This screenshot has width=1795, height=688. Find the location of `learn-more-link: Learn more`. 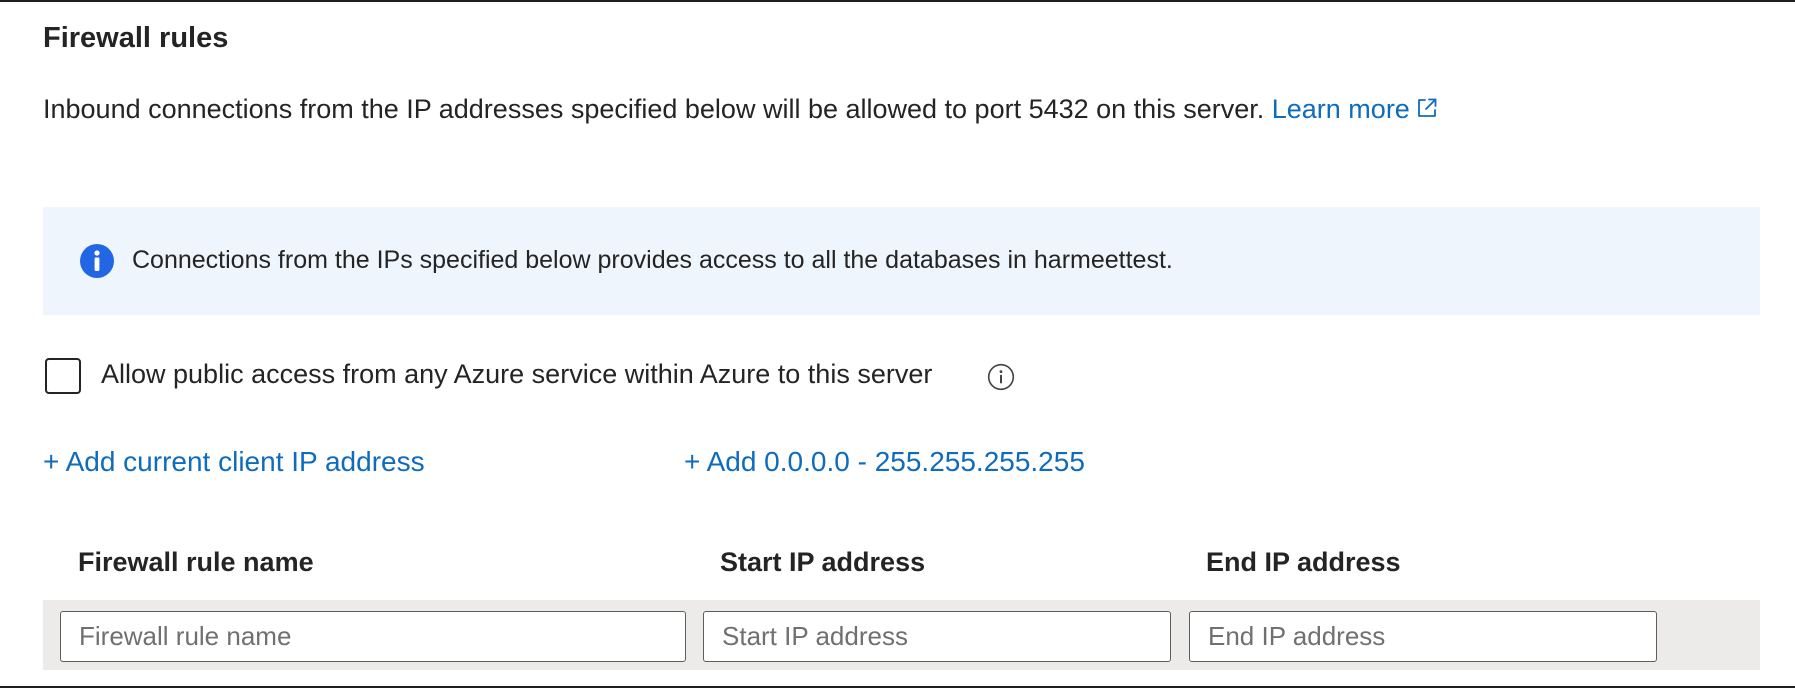

learn-more-link: Learn more is located at coordinates (1355, 109).